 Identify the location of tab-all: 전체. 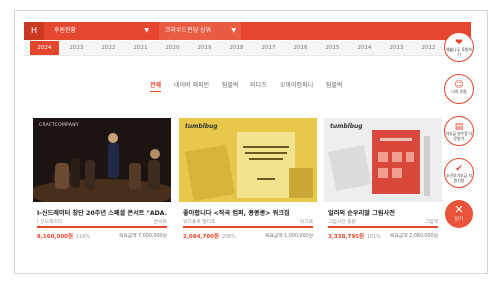
(156, 86).